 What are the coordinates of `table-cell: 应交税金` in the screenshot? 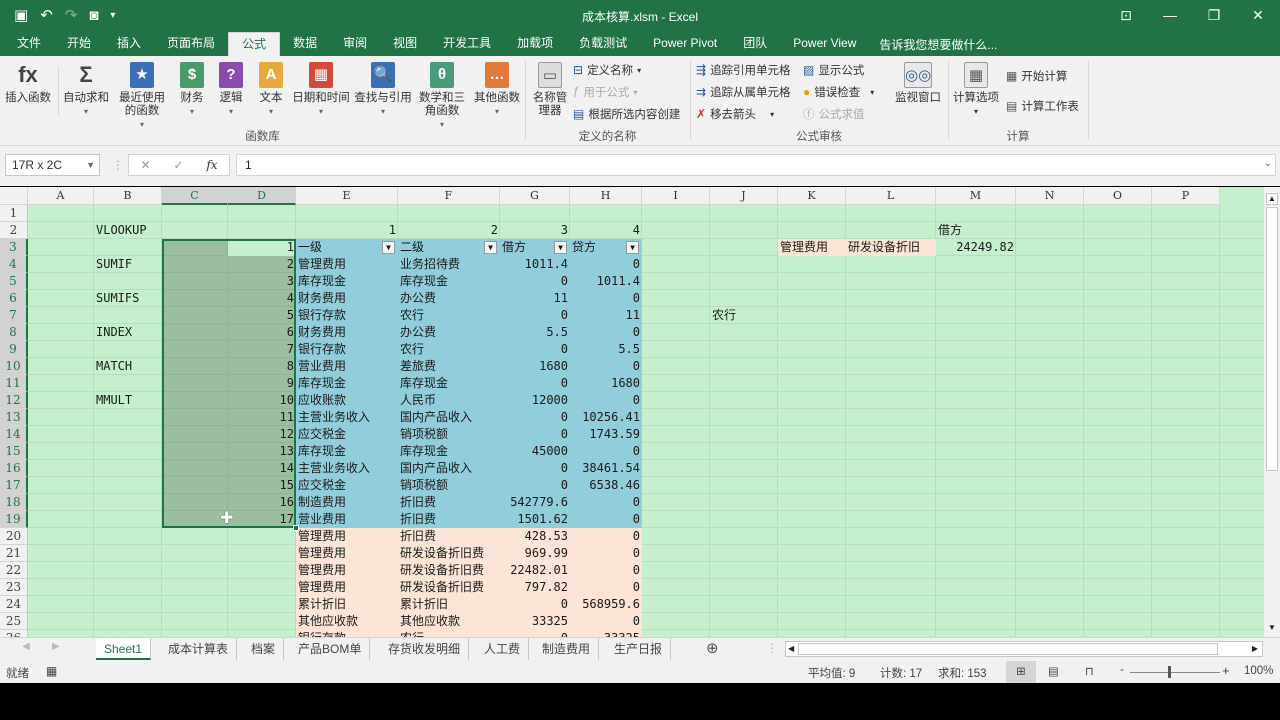 It's located at (347, 485).